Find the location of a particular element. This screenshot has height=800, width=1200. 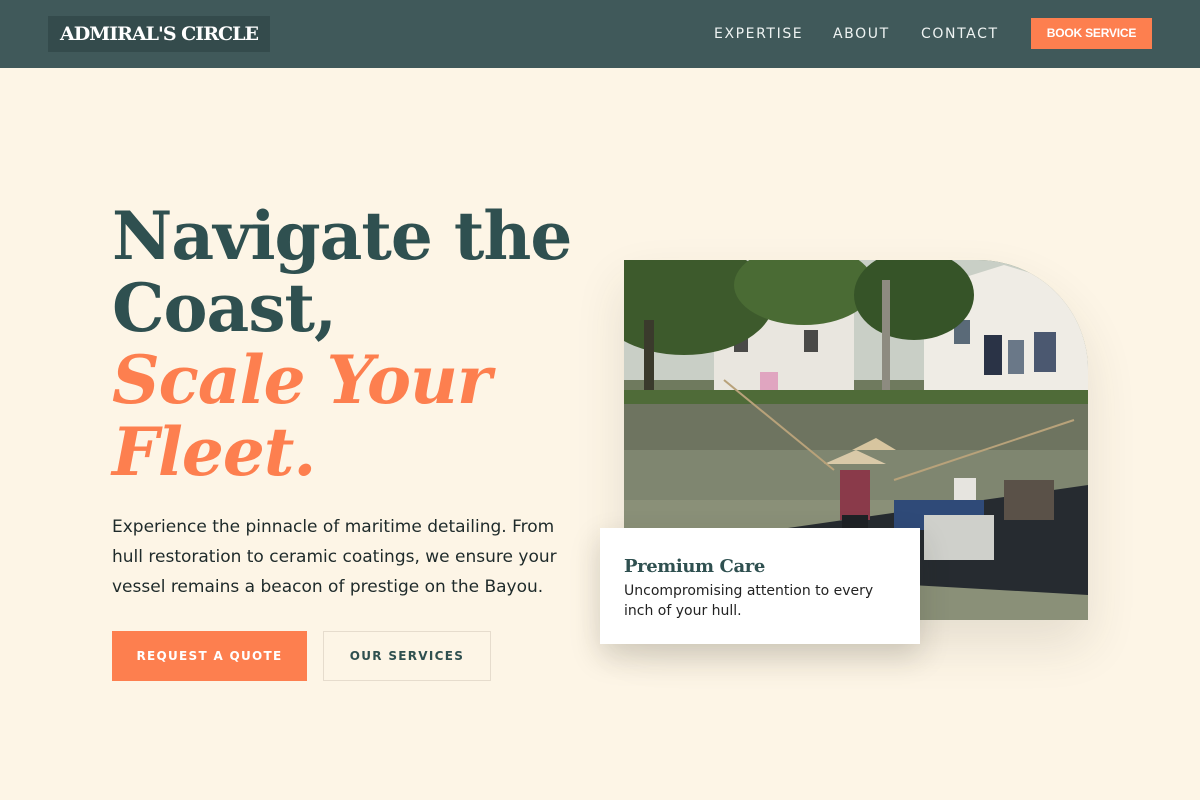

hero-title-line: Coast, is located at coordinates (224, 308).